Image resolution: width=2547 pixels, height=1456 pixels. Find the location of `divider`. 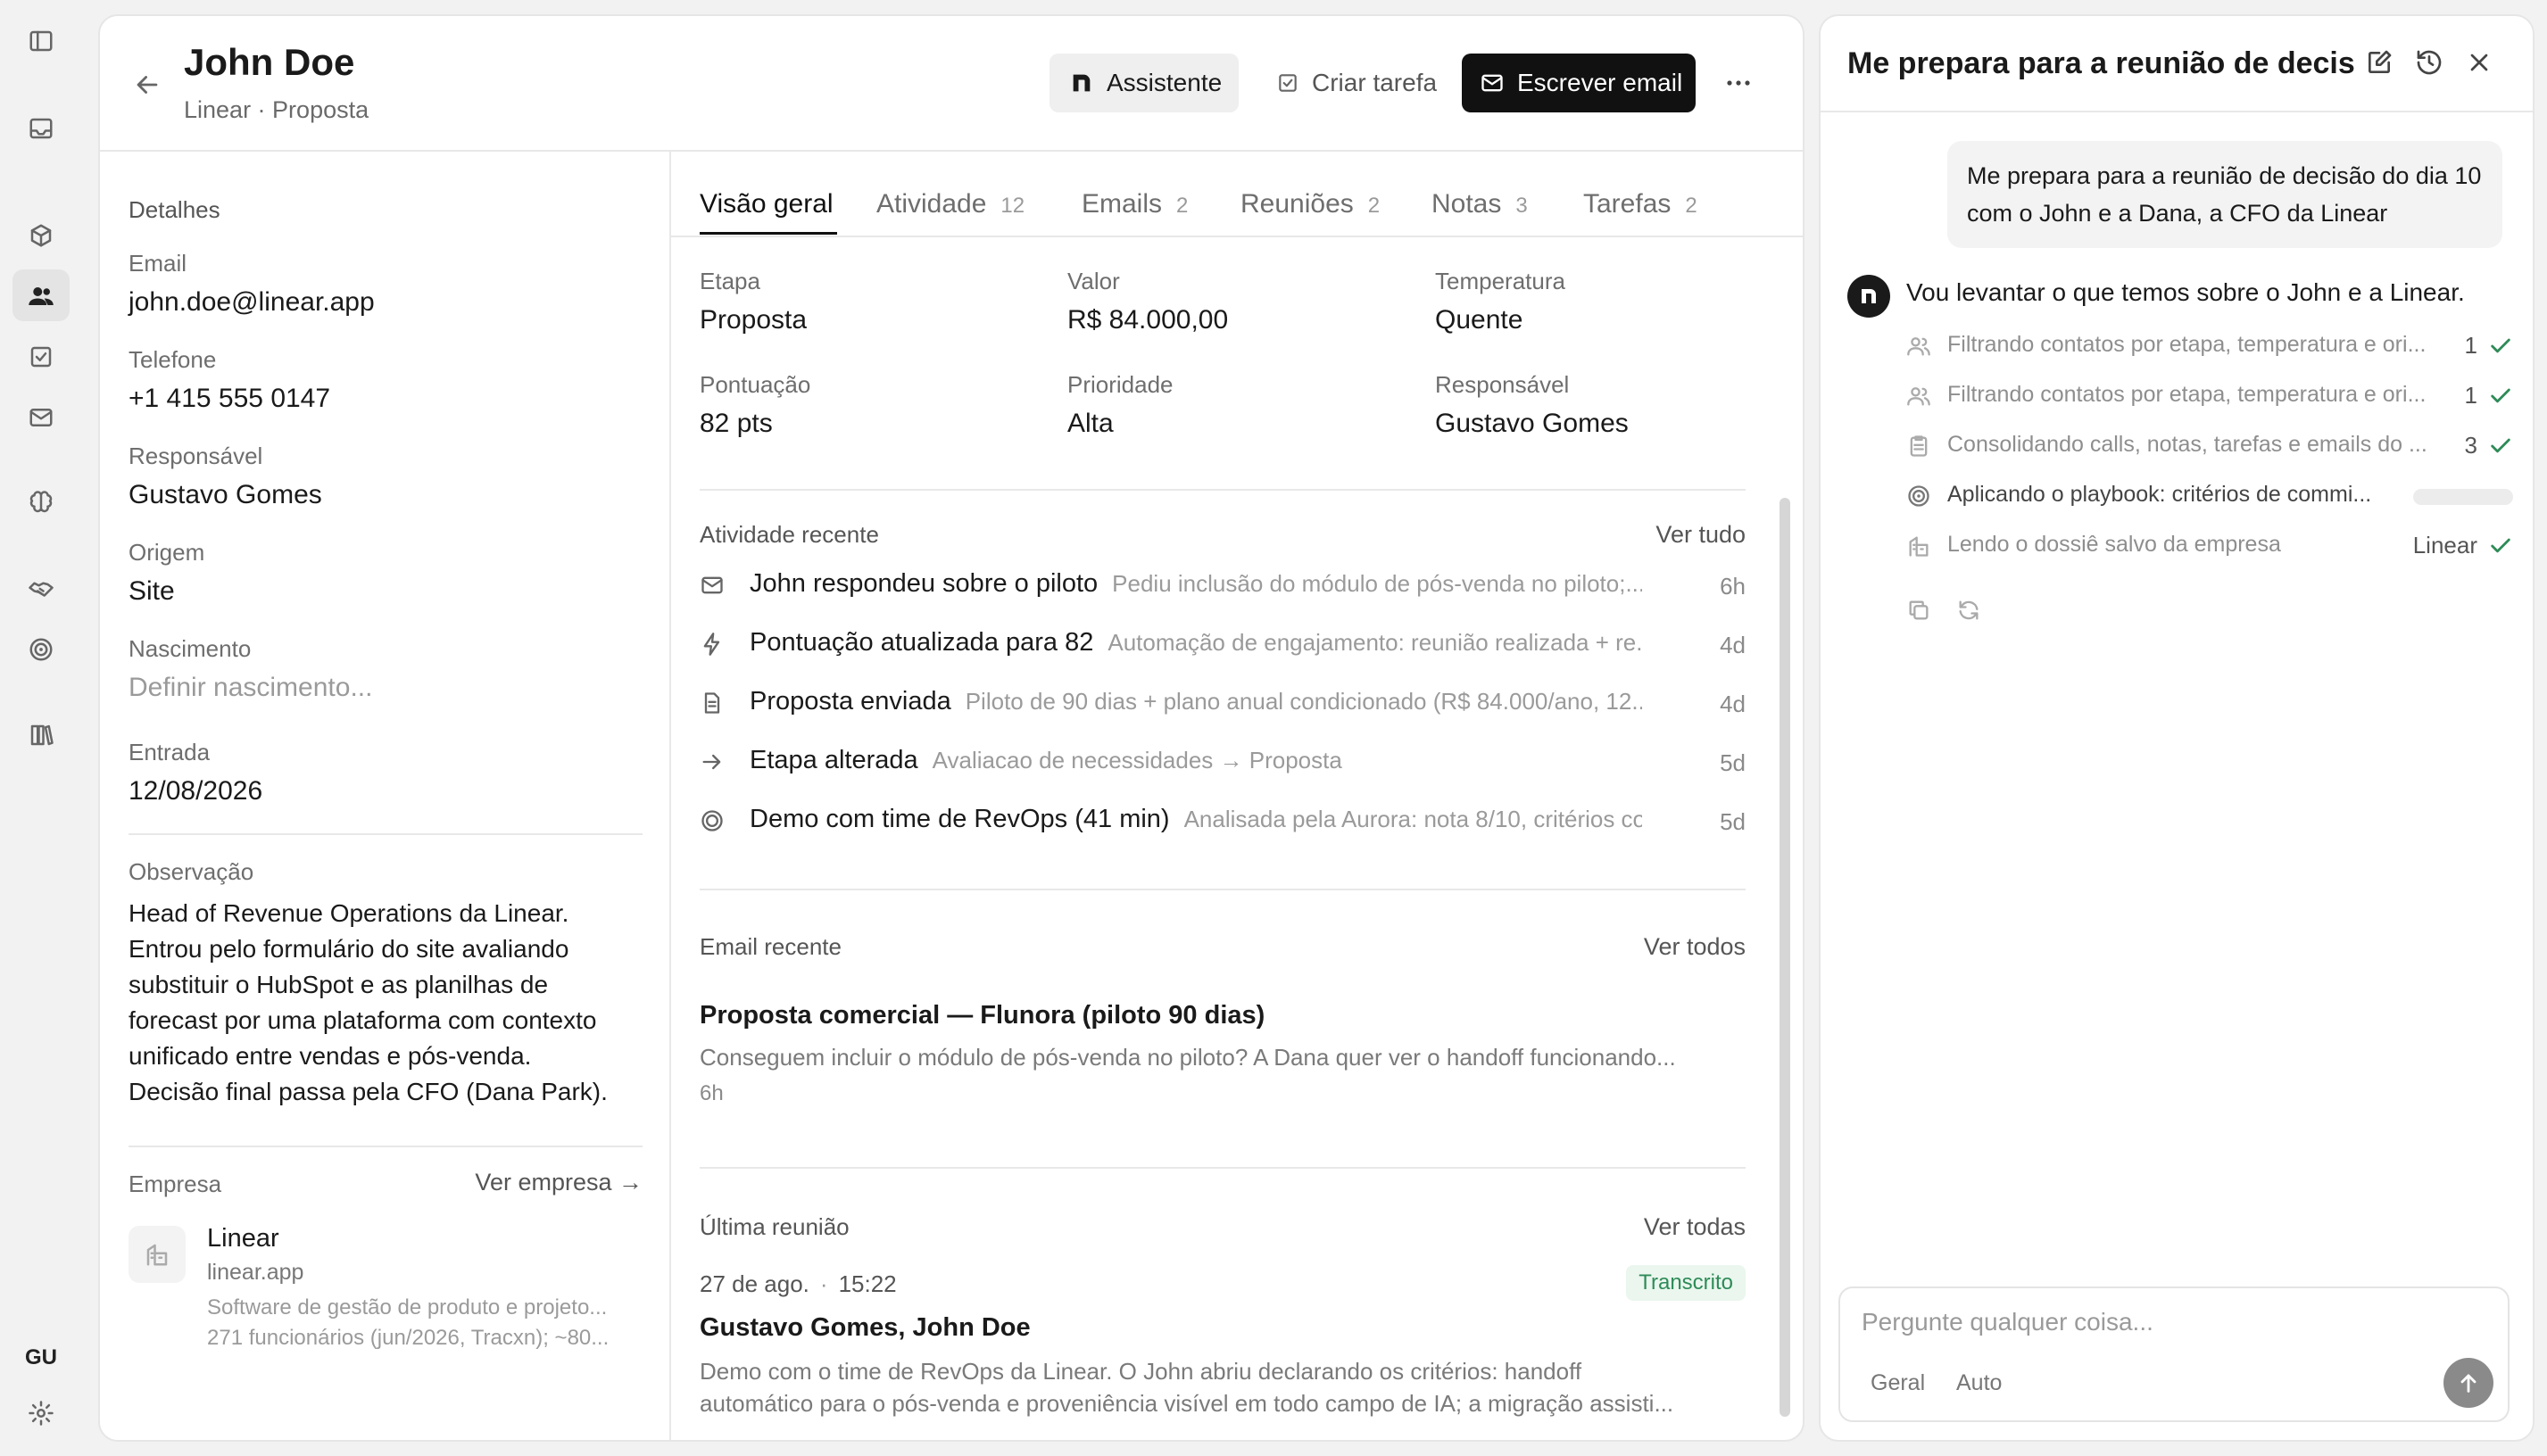

divider is located at coordinates (386, 1147).